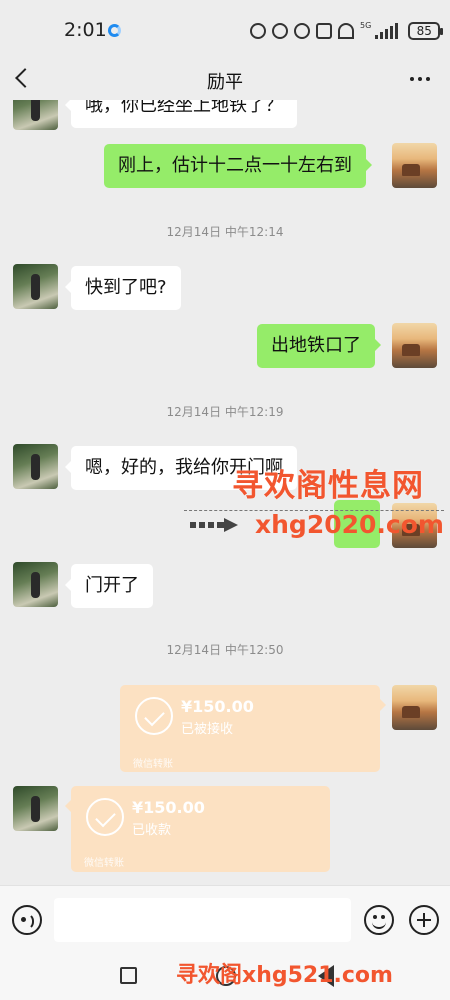 This screenshot has width=450, height=1000. What do you see at coordinates (214, 525) in the screenshot?
I see `watermark-arrow-icon` at bounding box center [214, 525].